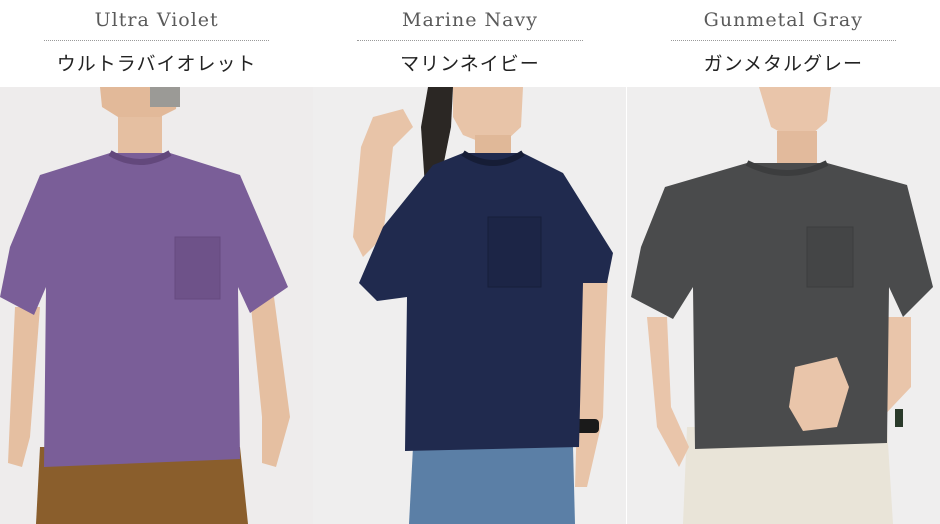 The height and width of the screenshot is (524, 940). I want to click on color-name-japanese: ガンメタルグレー, so click(783, 64).